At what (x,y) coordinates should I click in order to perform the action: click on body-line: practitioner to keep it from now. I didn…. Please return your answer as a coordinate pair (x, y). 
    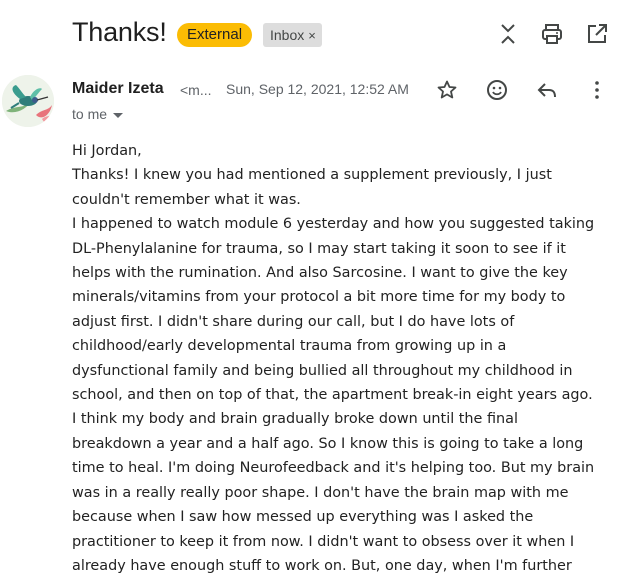
    Looking at the image, I should click on (323, 541).